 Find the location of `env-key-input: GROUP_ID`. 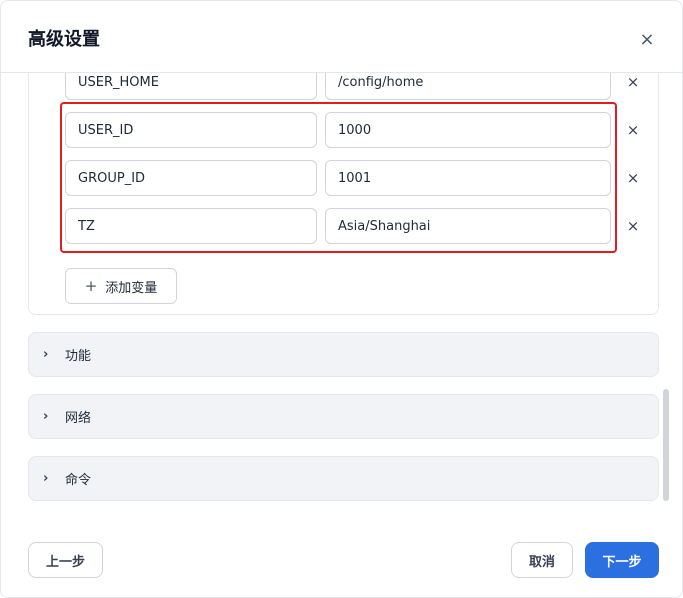

env-key-input: GROUP_ID is located at coordinates (191, 178).